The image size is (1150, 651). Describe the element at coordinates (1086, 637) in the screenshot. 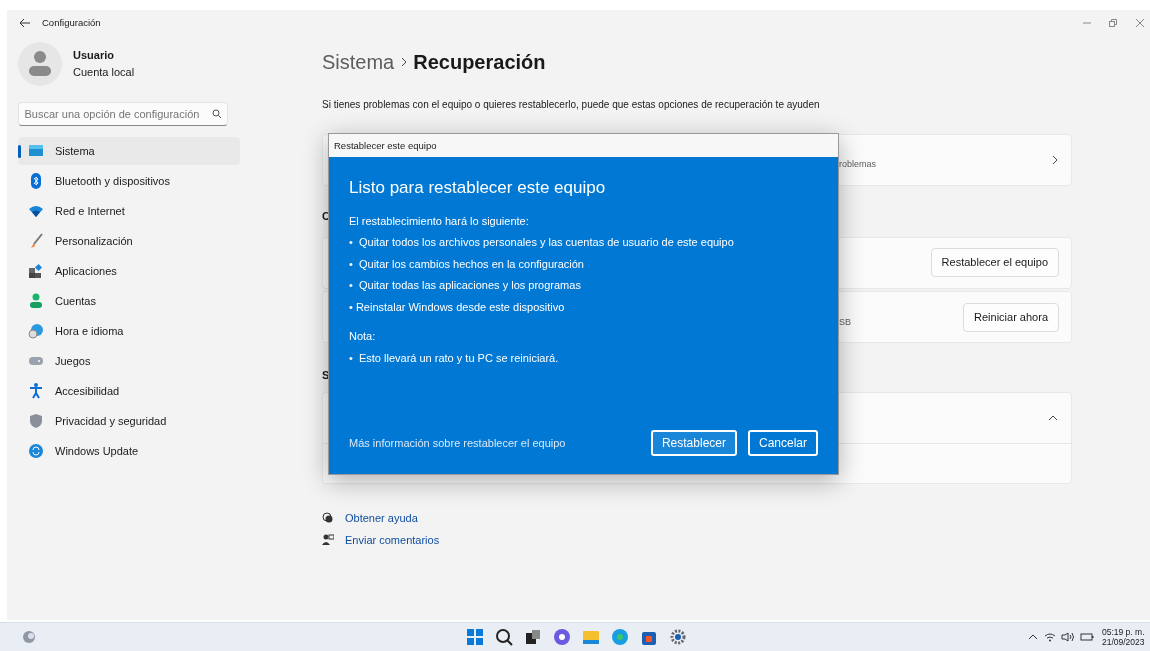

I see `battery-icon` at that location.